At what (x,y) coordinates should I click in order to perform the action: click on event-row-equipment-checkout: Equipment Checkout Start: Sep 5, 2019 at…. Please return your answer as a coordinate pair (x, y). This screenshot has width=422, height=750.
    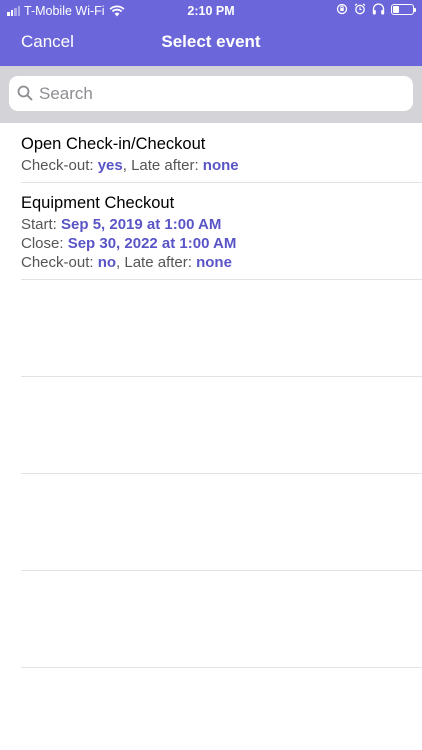
    Looking at the image, I should click on (221, 231).